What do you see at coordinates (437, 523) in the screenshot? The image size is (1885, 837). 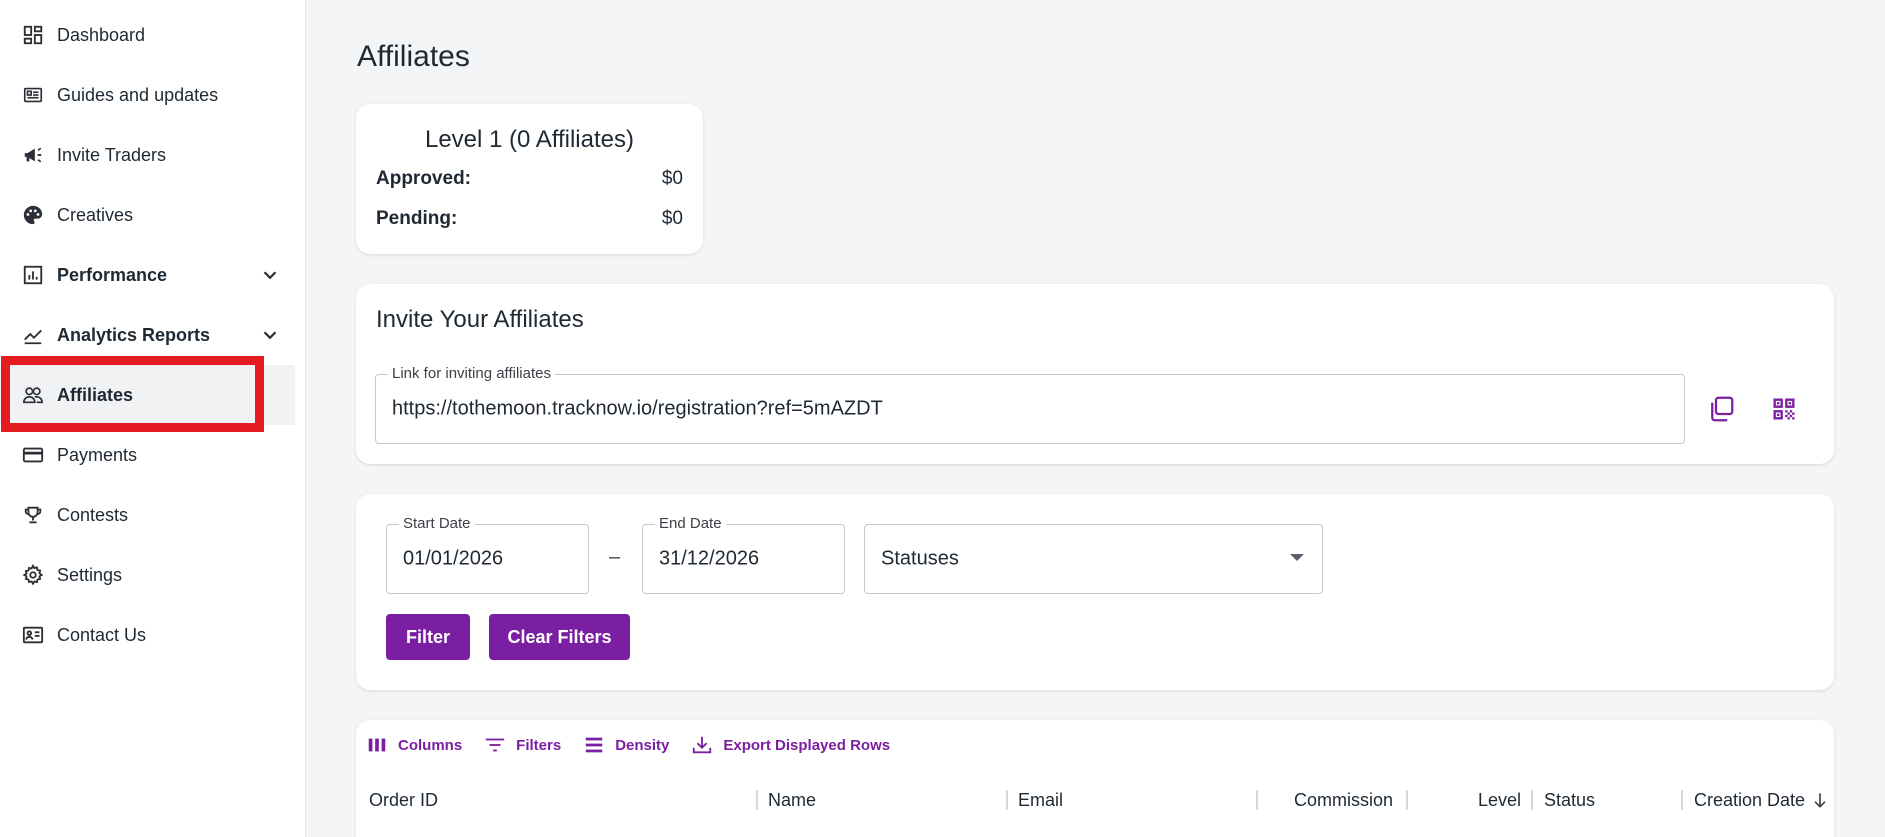 I see `start-date-label: Start Date` at bounding box center [437, 523].